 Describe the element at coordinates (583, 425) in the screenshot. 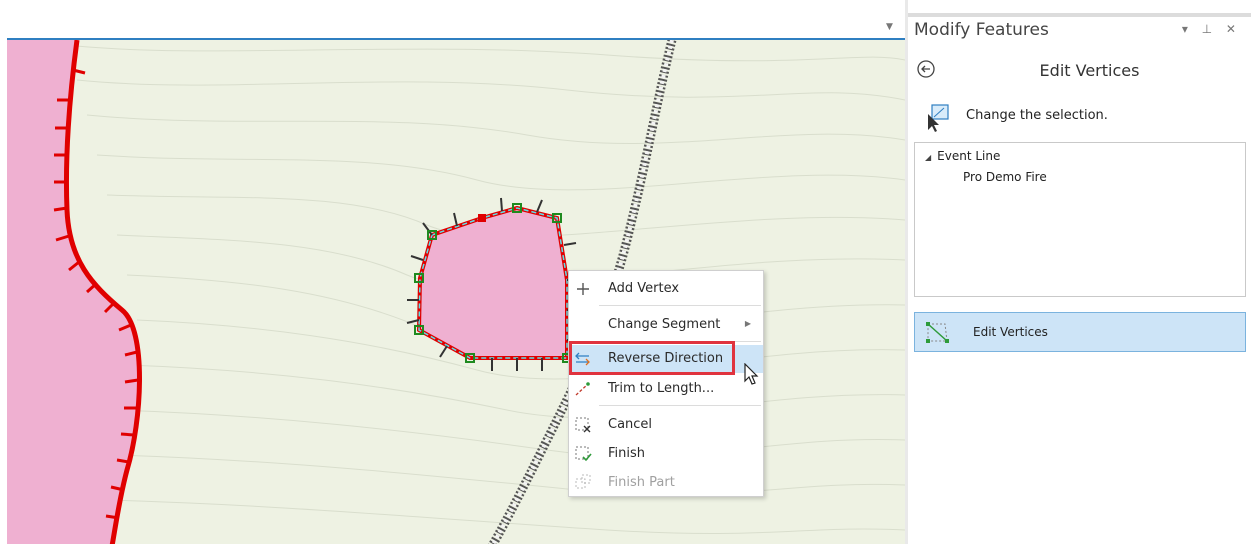

I see `cancel-icon` at that location.